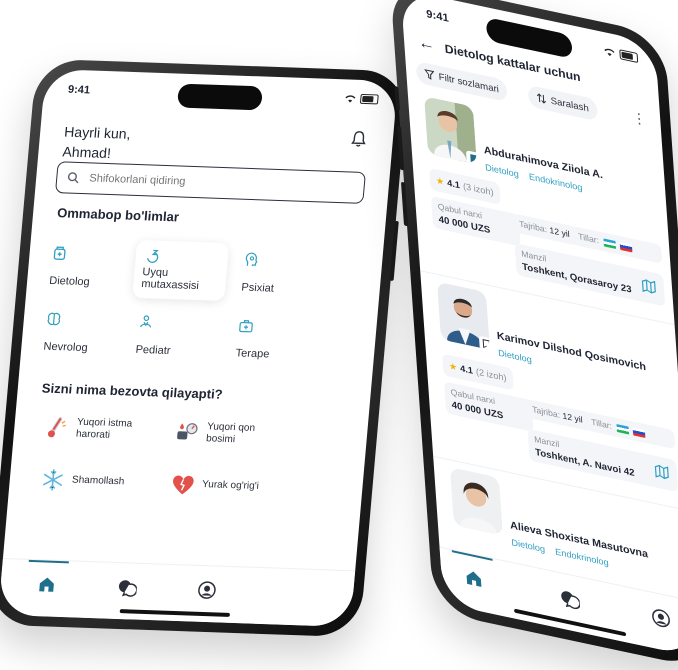  I want to click on dept-sleep: Uyqu mutaxassisi, so click(181, 270).